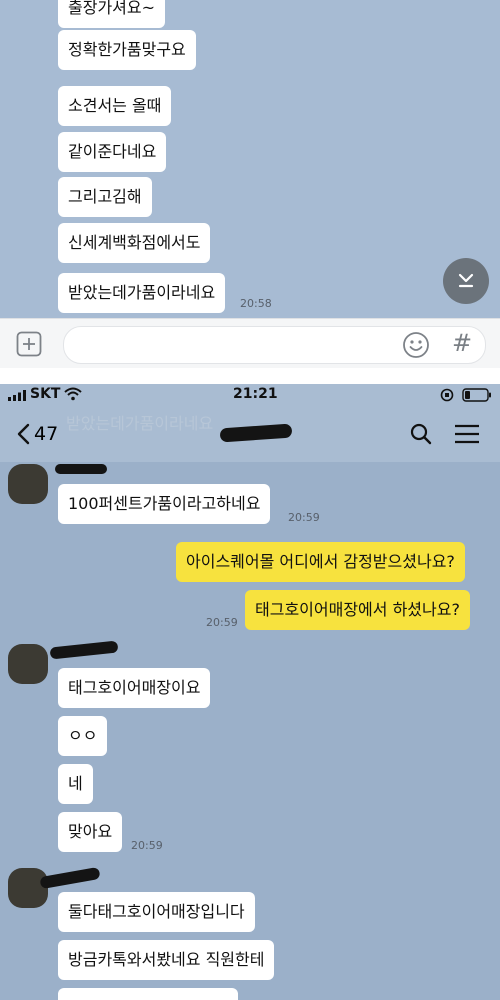  What do you see at coordinates (23, 434) in the screenshot?
I see `back-chevron-icon` at bounding box center [23, 434].